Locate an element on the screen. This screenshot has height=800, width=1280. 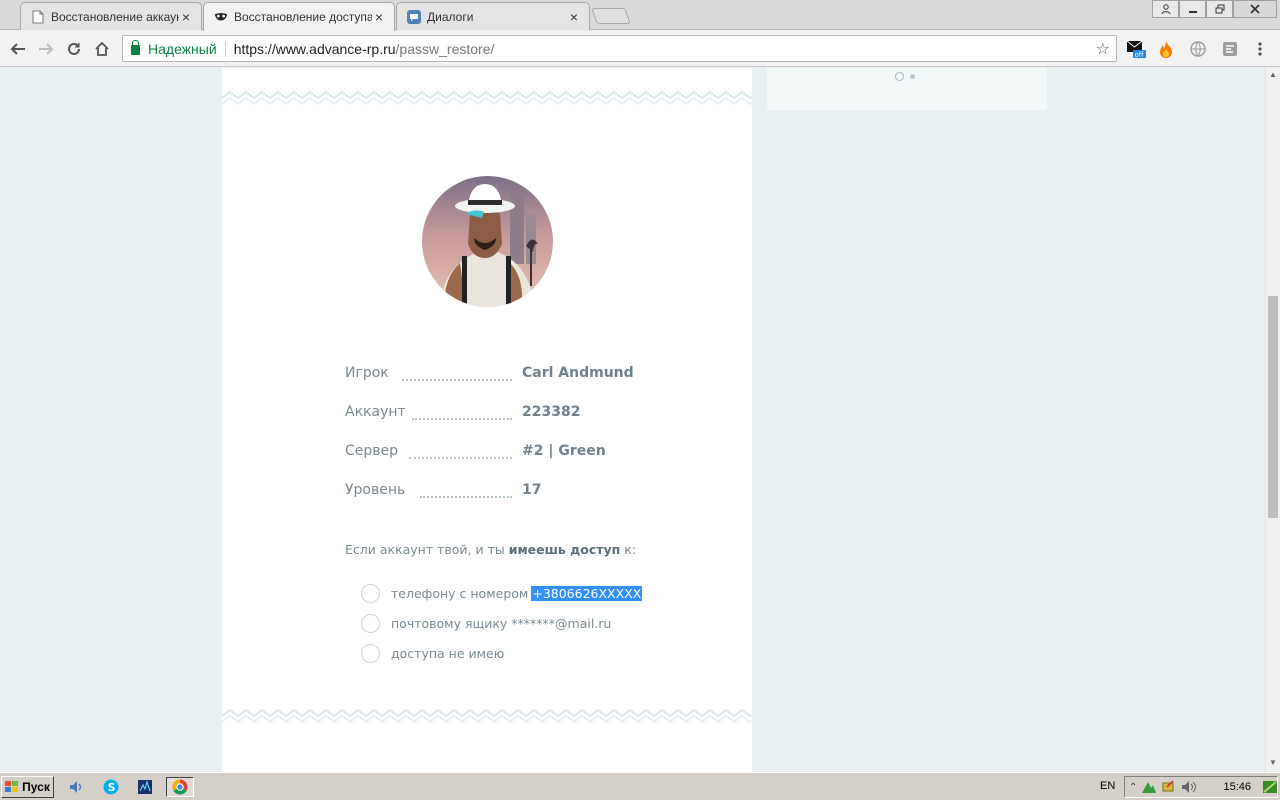
start-label: Пуск is located at coordinates (36, 787).